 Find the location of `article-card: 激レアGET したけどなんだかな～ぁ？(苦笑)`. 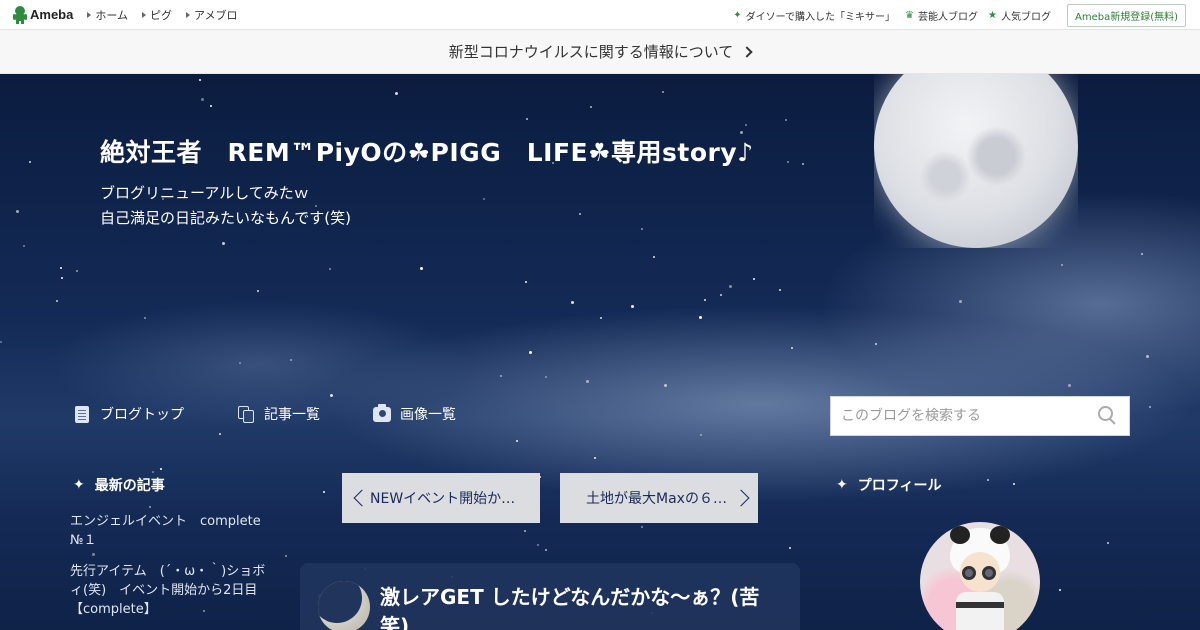

article-card: 激レアGET したけどなんだかな～ぁ？(苦笑) is located at coordinates (550, 596).